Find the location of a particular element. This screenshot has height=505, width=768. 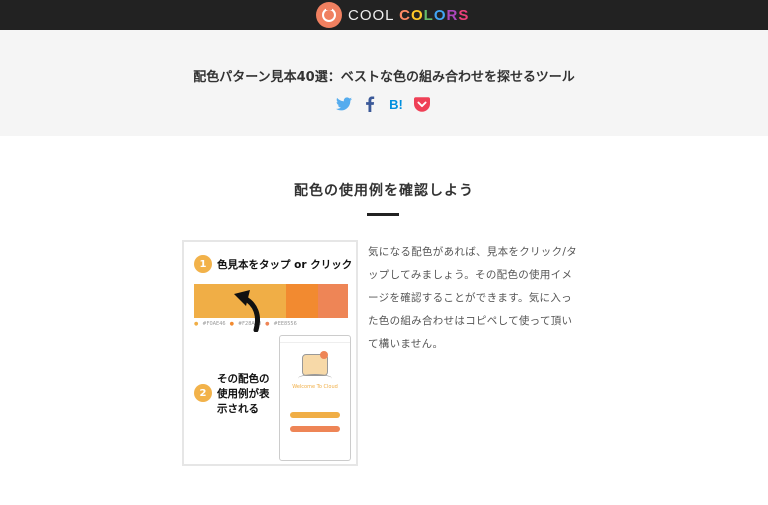

twitter-icon is located at coordinates (344, 104).